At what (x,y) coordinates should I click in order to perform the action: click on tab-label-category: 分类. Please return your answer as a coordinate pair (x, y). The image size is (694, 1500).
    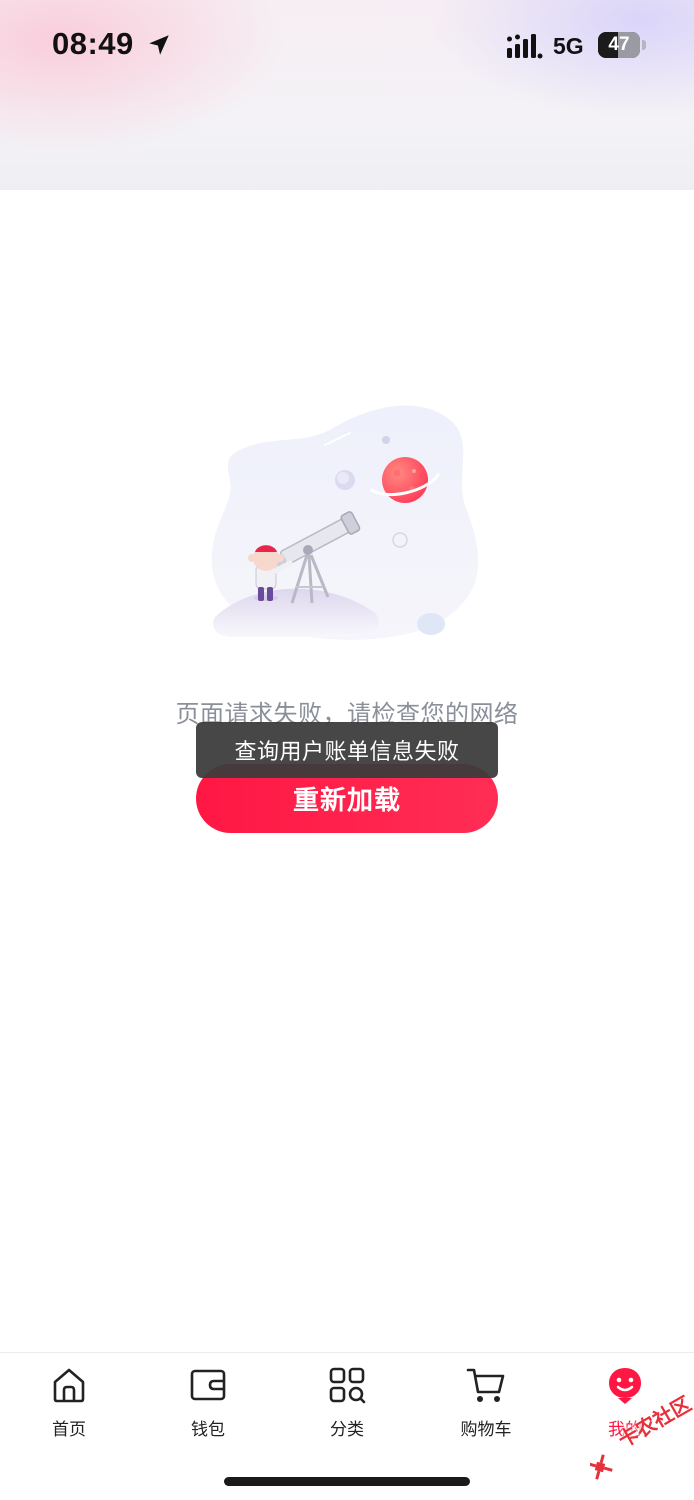
    Looking at the image, I should click on (347, 1430).